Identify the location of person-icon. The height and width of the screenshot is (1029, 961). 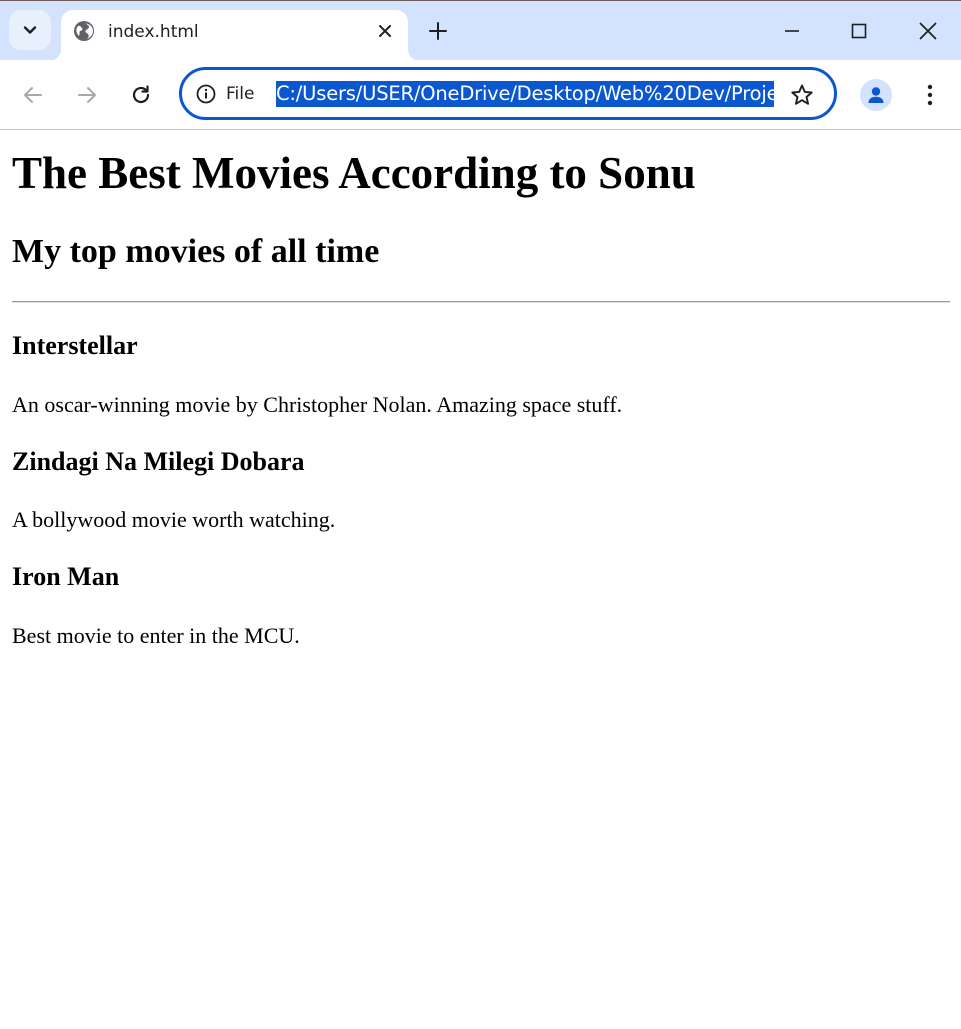
(876, 95).